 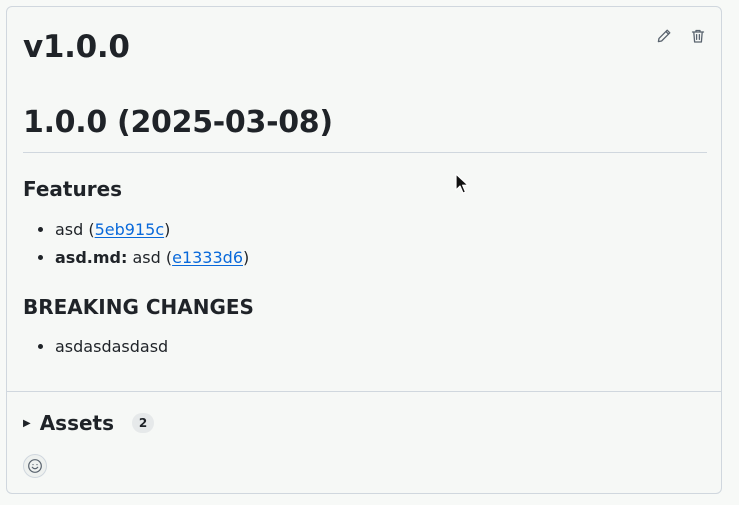 What do you see at coordinates (462, 183) in the screenshot?
I see `mouse-cursor-icon` at bounding box center [462, 183].